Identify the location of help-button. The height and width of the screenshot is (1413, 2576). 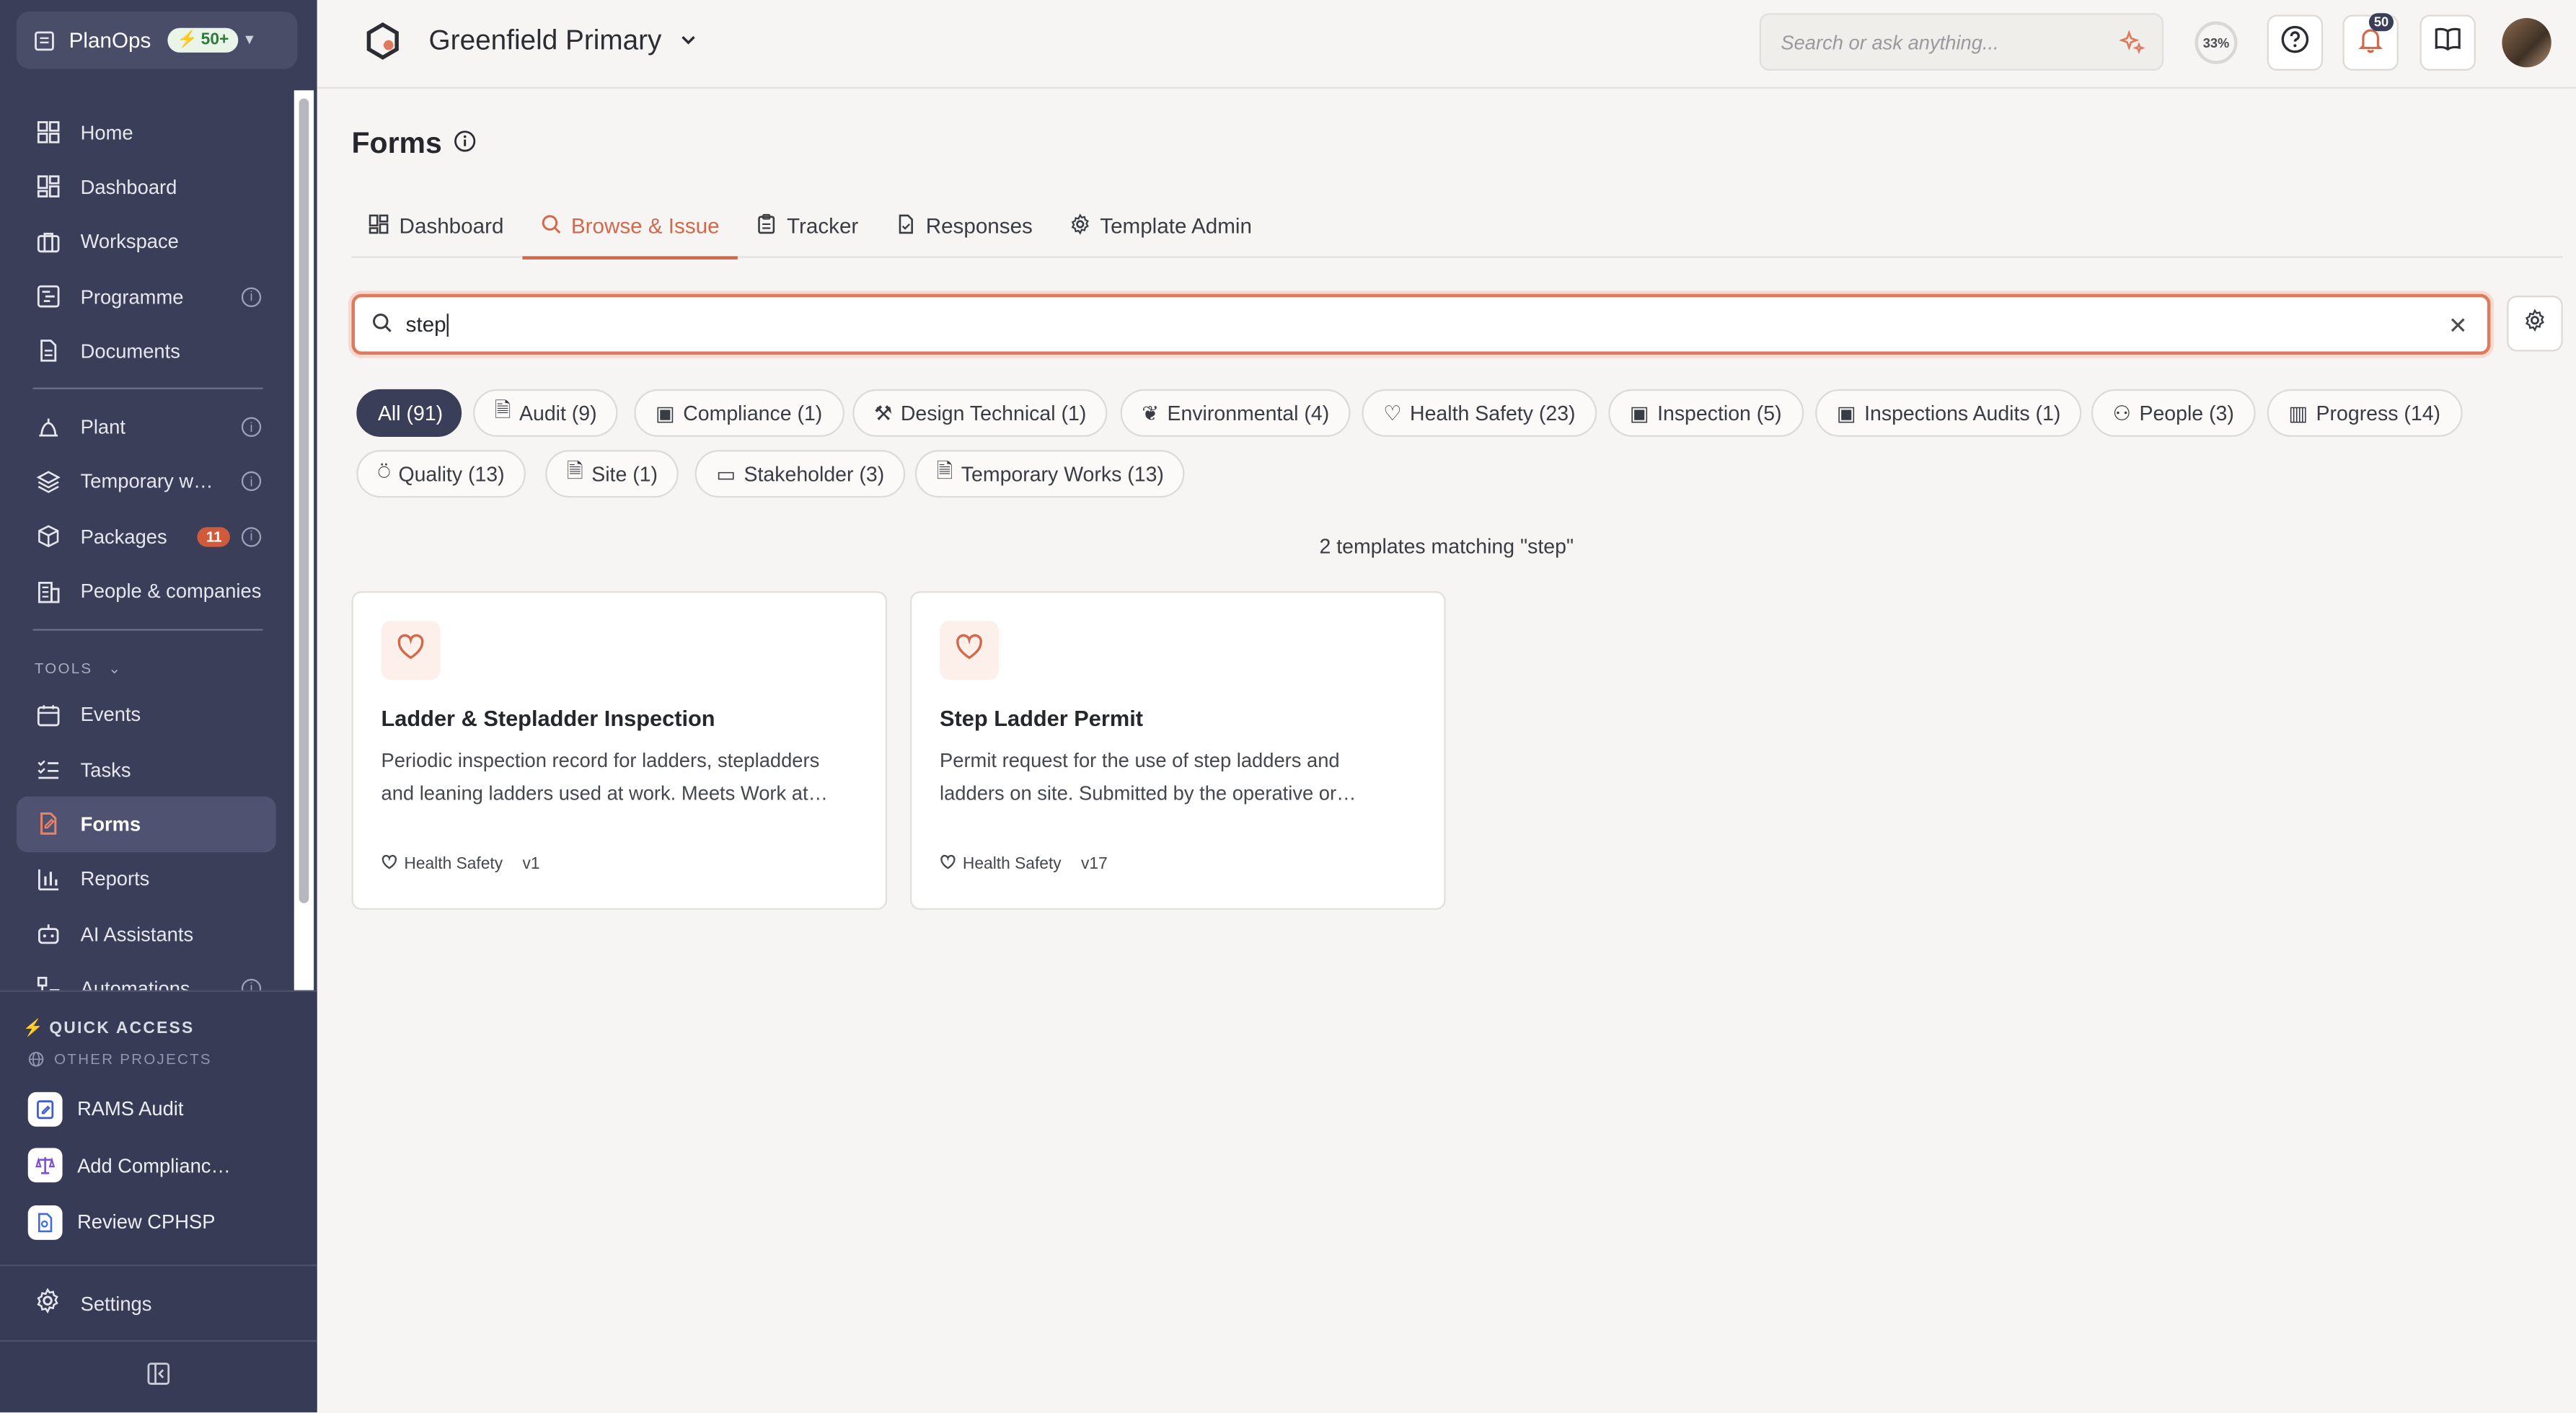
(2295, 42).